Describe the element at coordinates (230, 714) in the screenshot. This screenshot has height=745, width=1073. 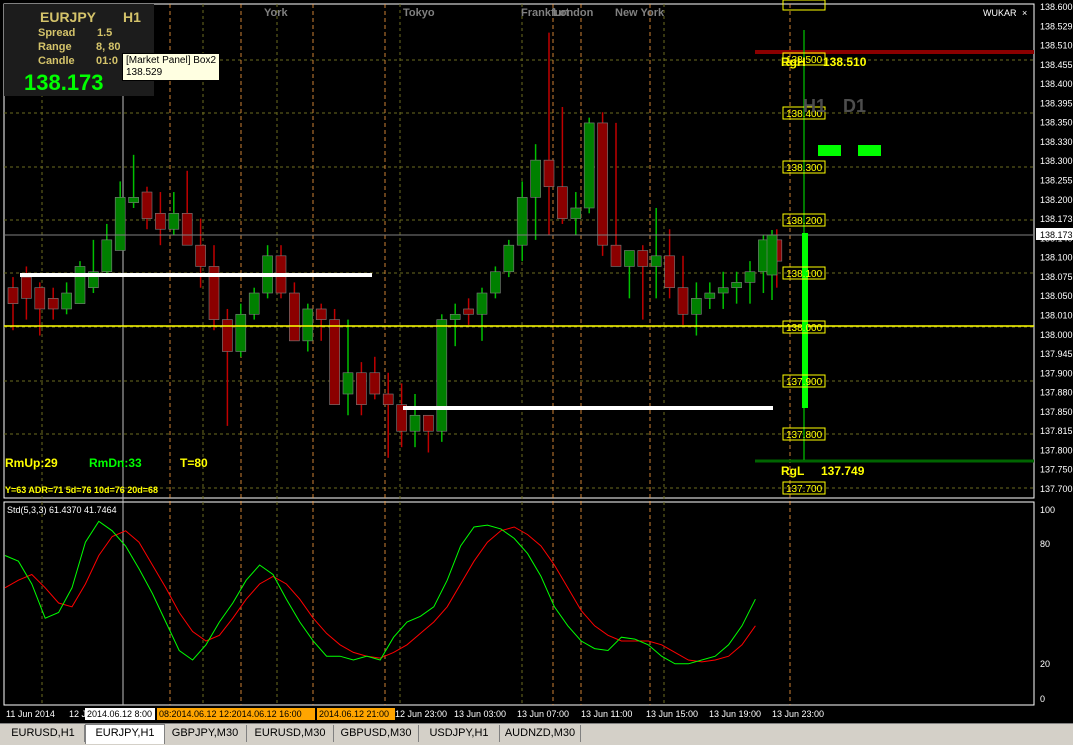
I see `time-axis-label: 08:2014.06.12 12:2014.06.12 16:00` at that location.